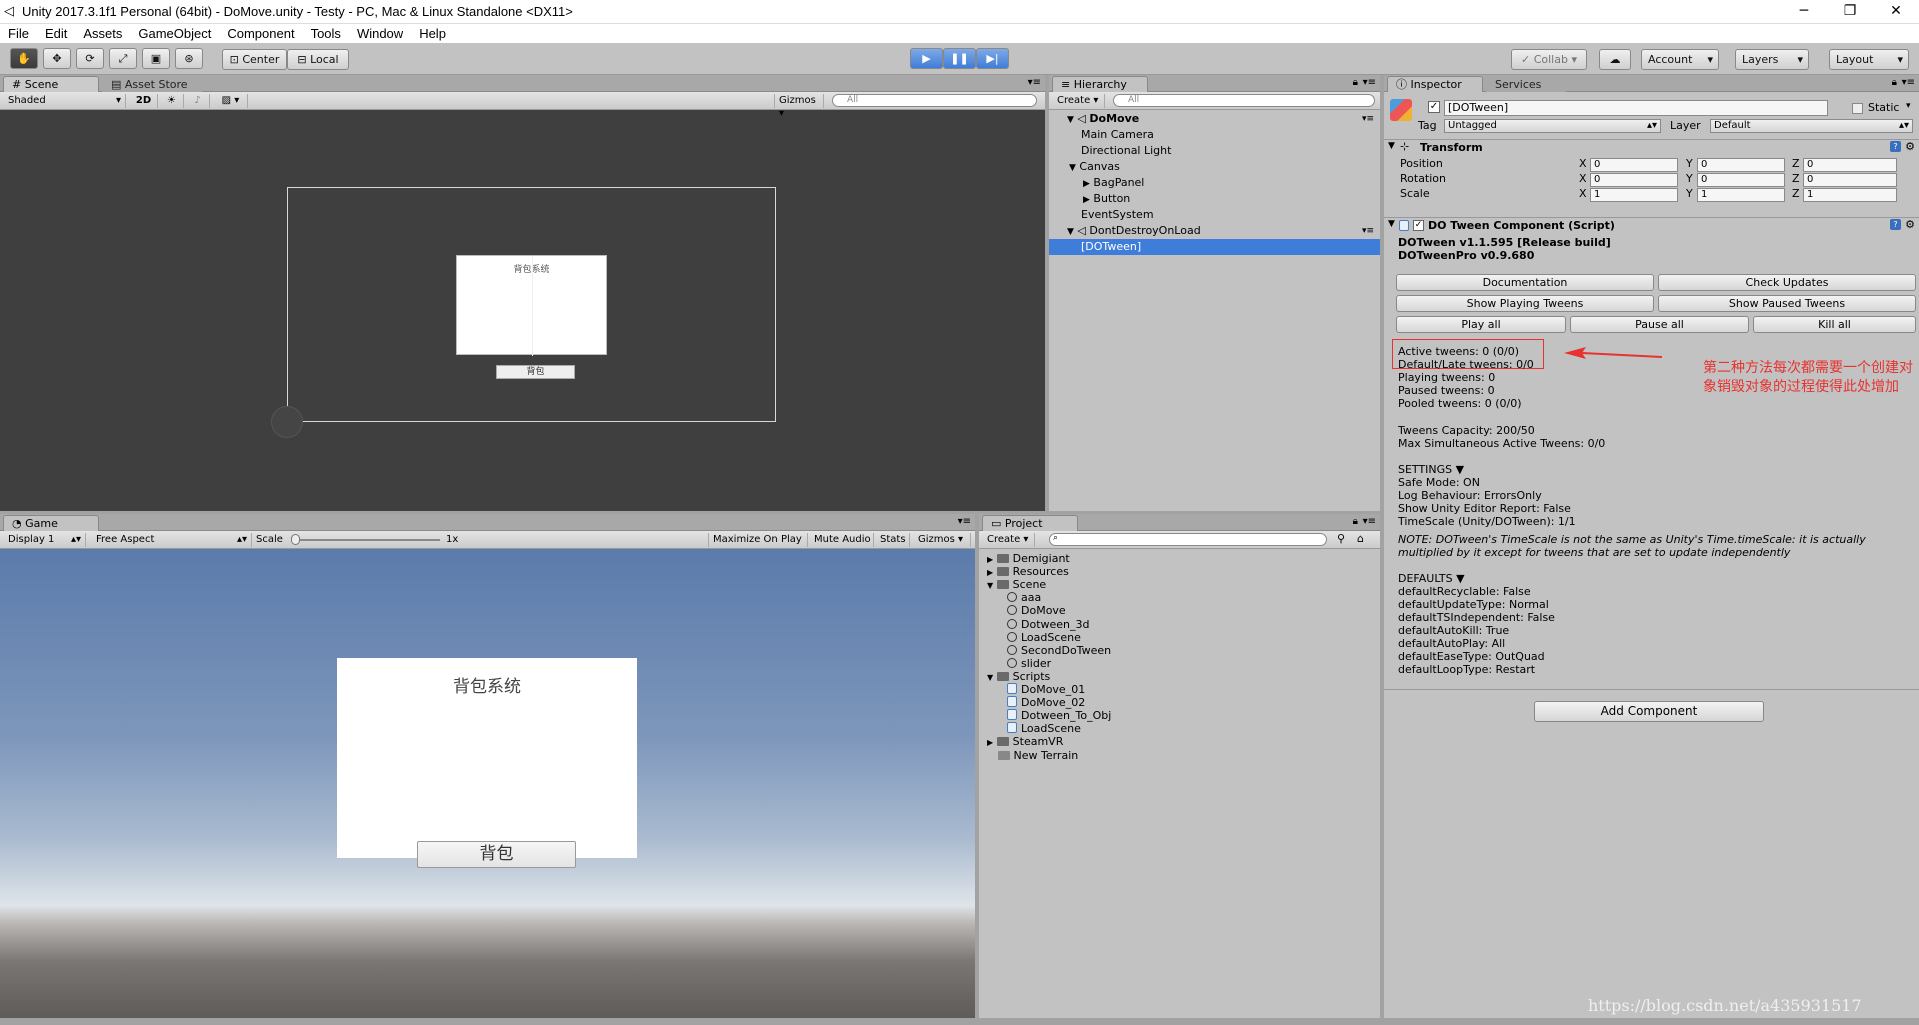  What do you see at coordinates (295, 539) in the screenshot?
I see `scale-slider-thumb` at bounding box center [295, 539].